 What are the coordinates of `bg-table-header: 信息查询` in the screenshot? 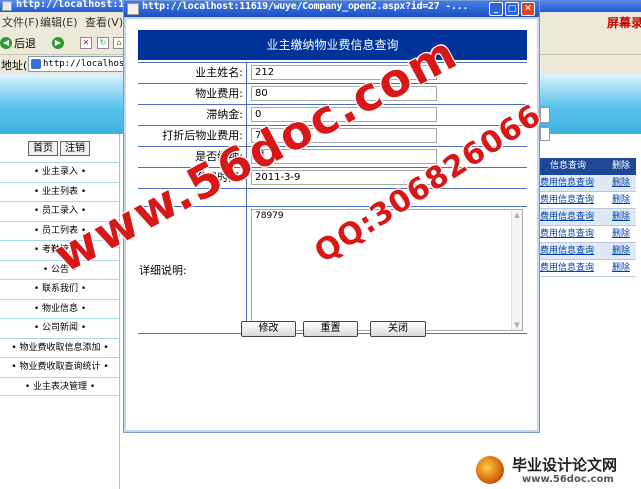 It's located at (575, 166).